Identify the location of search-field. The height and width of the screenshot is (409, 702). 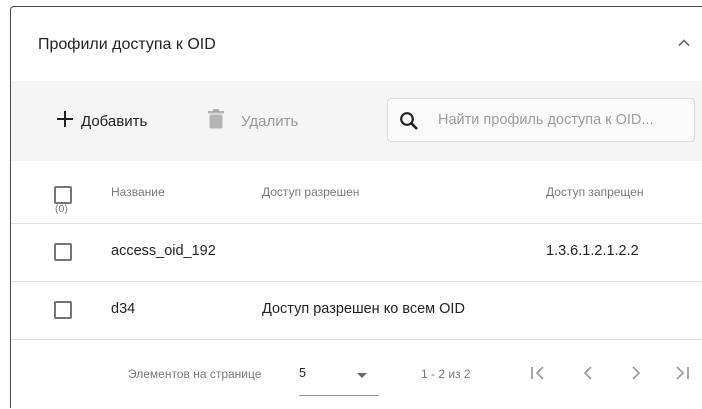
(541, 120).